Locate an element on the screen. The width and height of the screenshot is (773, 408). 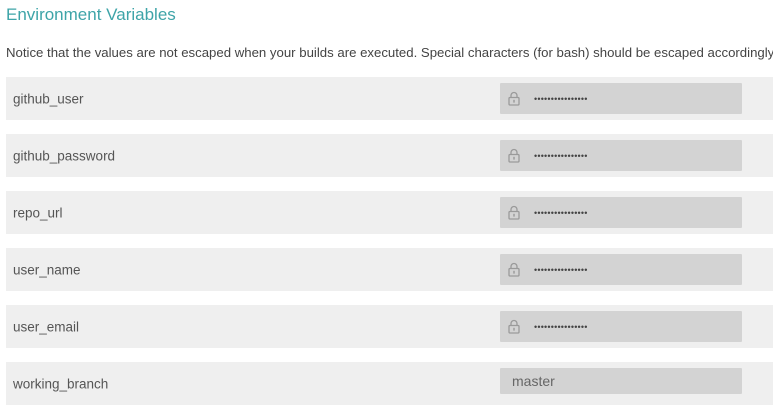
env-var-name: repo_url is located at coordinates (38, 212).